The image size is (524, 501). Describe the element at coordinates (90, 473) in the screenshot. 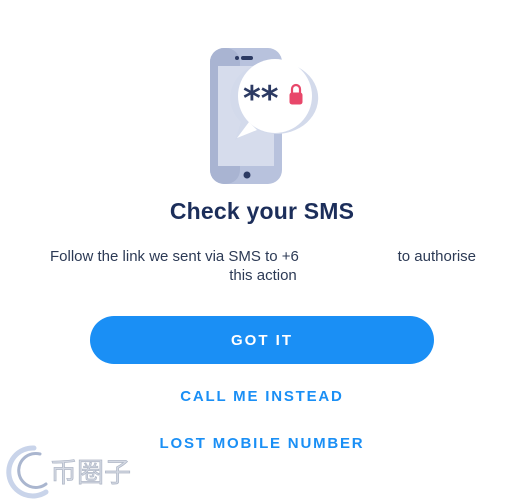

I see `watermark-text: 币圈子` at that location.